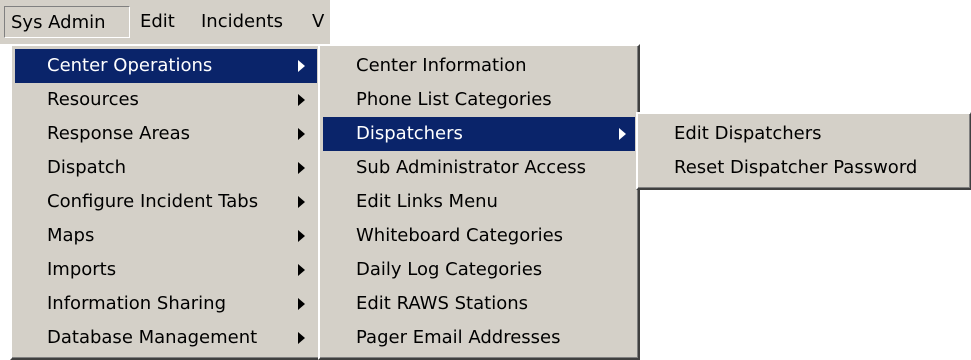 This screenshot has height=360, width=971. I want to click on menu-item-edit-dispatchers: Edit Dispatchers, so click(804, 134).